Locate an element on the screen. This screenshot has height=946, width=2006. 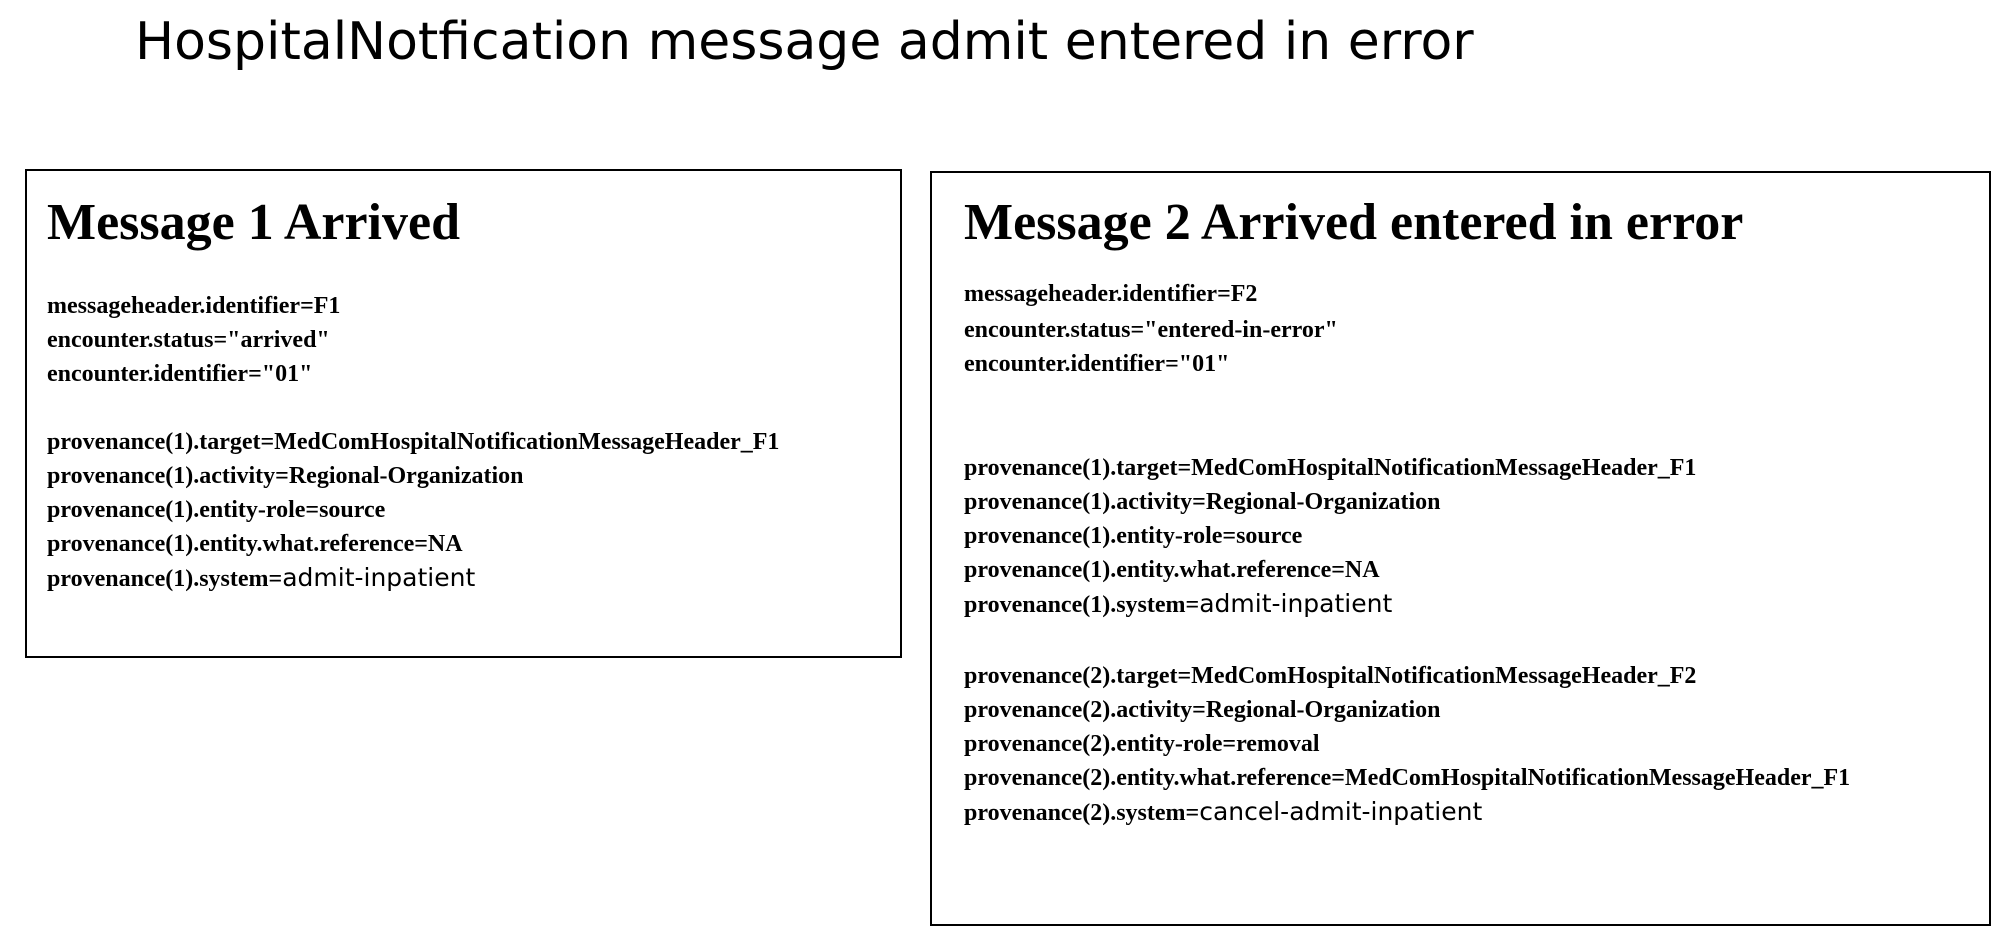
message-1-encounter-identifier: encounter.identifier="01" is located at coordinates (180, 374).